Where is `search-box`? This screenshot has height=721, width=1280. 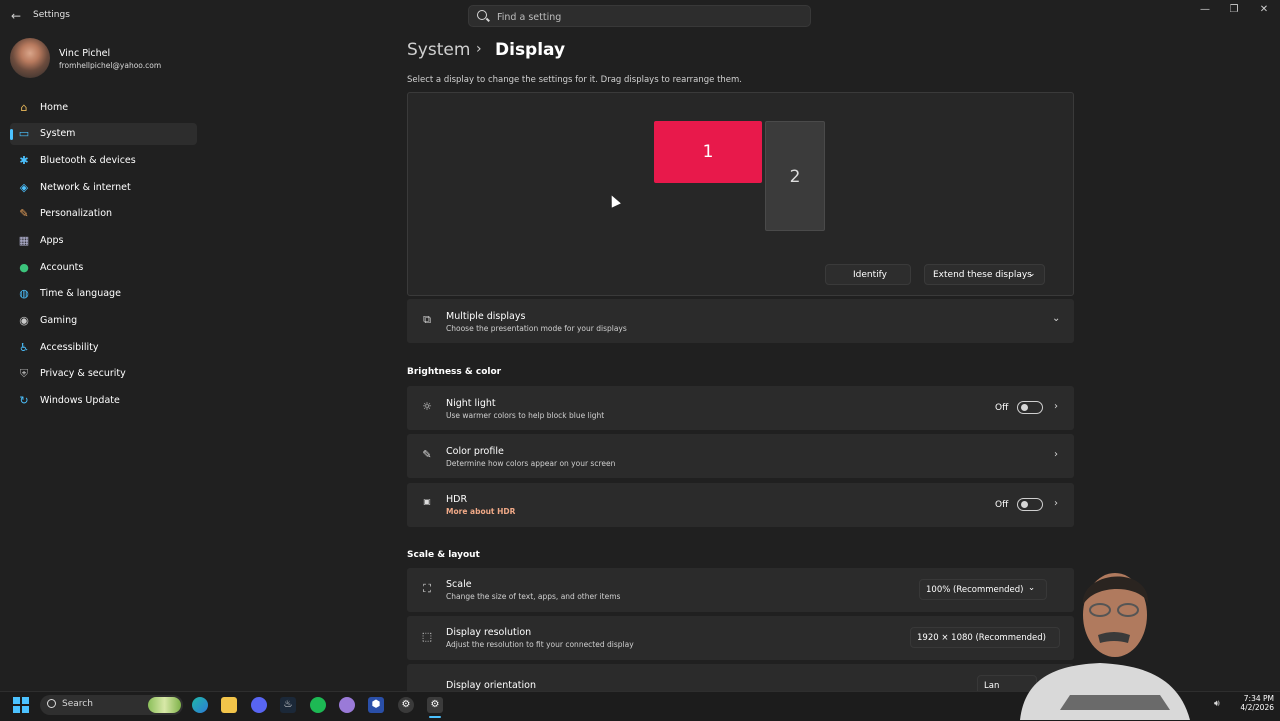
search-box is located at coordinates (639, 16).